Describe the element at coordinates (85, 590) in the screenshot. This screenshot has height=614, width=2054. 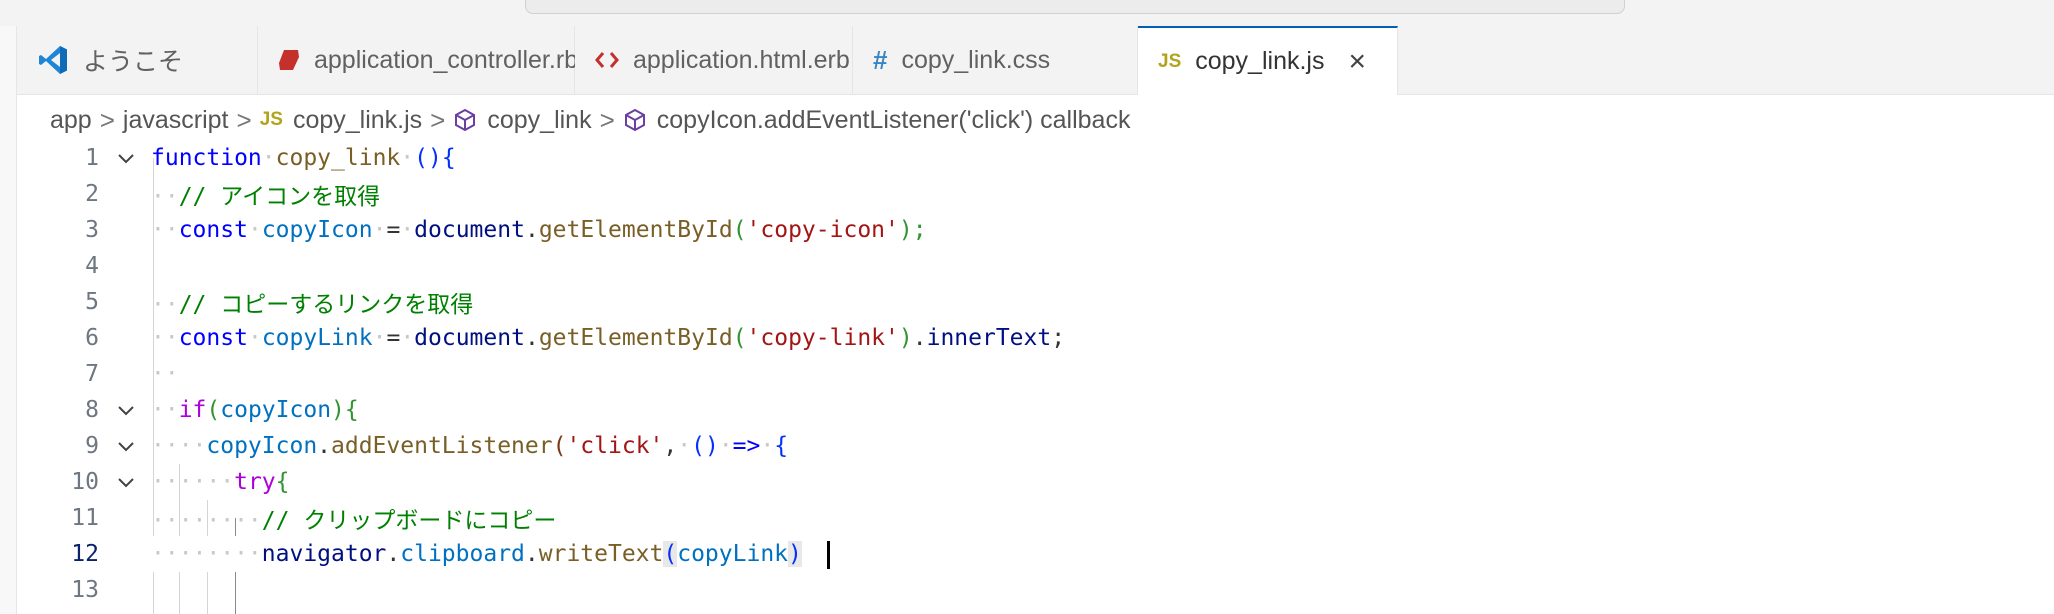
I see `line-number: 13` at that location.